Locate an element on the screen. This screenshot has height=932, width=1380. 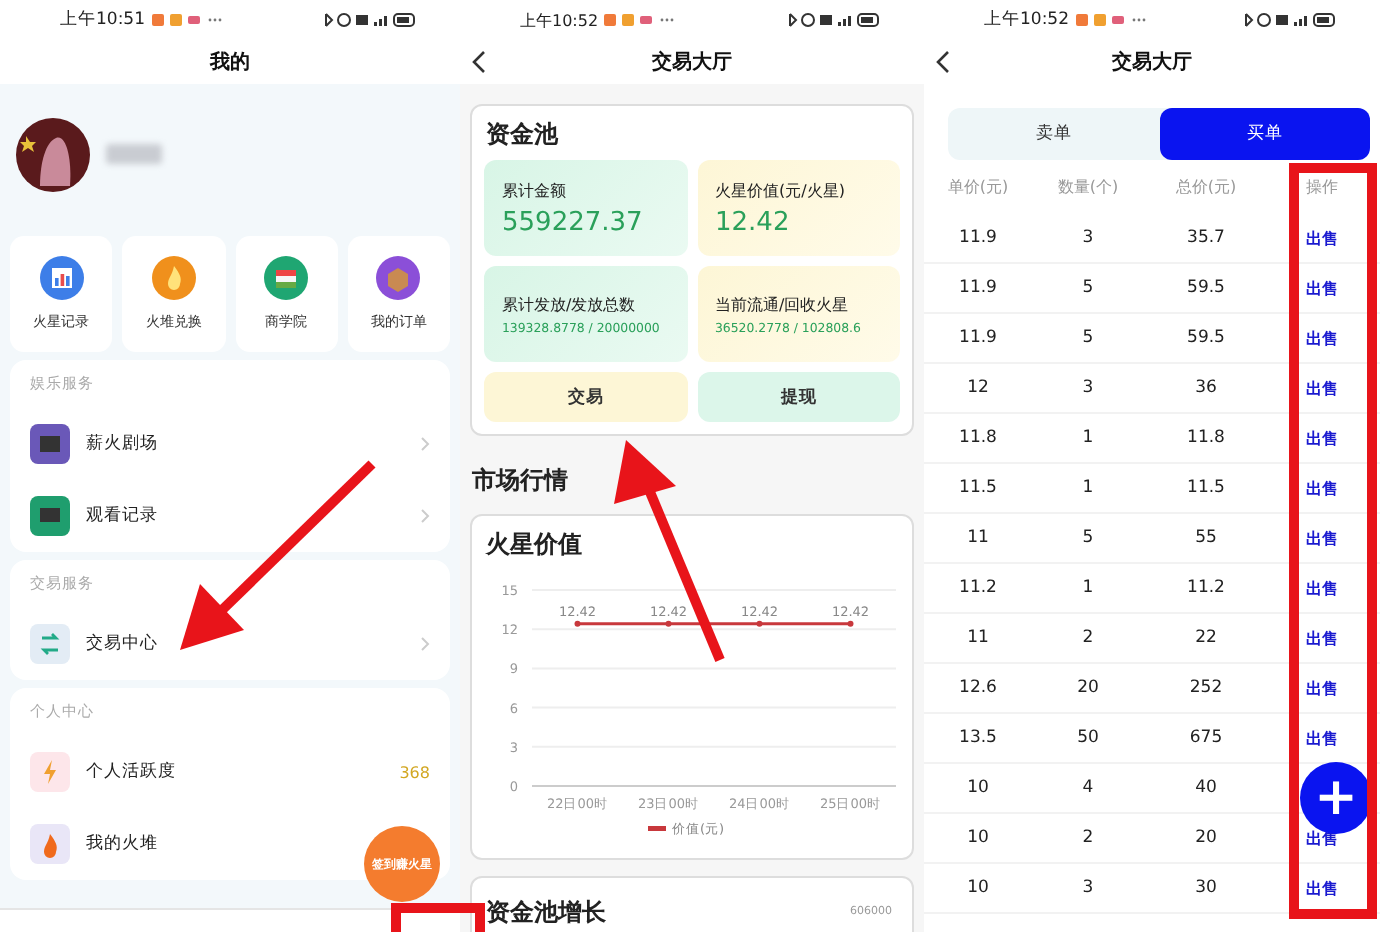
menu-item: 观看记录 is located at coordinates (122, 516).